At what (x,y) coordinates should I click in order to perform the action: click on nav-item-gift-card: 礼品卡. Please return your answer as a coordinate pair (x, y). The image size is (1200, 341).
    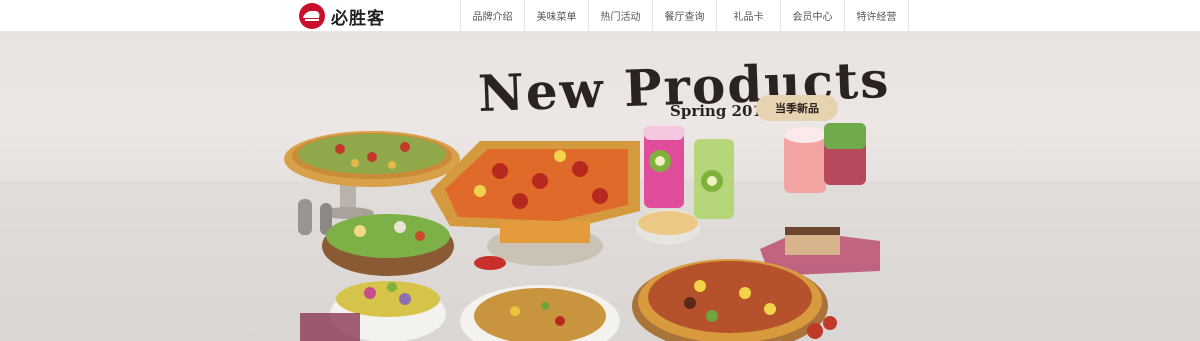
    Looking at the image, I should click on (748, 15).